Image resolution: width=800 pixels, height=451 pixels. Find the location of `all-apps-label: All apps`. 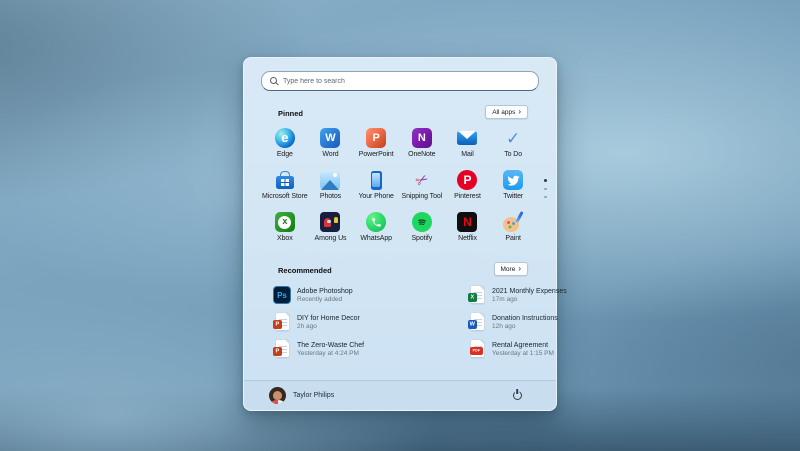

all-apps-label: All apps is located at coordinates (504, 112).